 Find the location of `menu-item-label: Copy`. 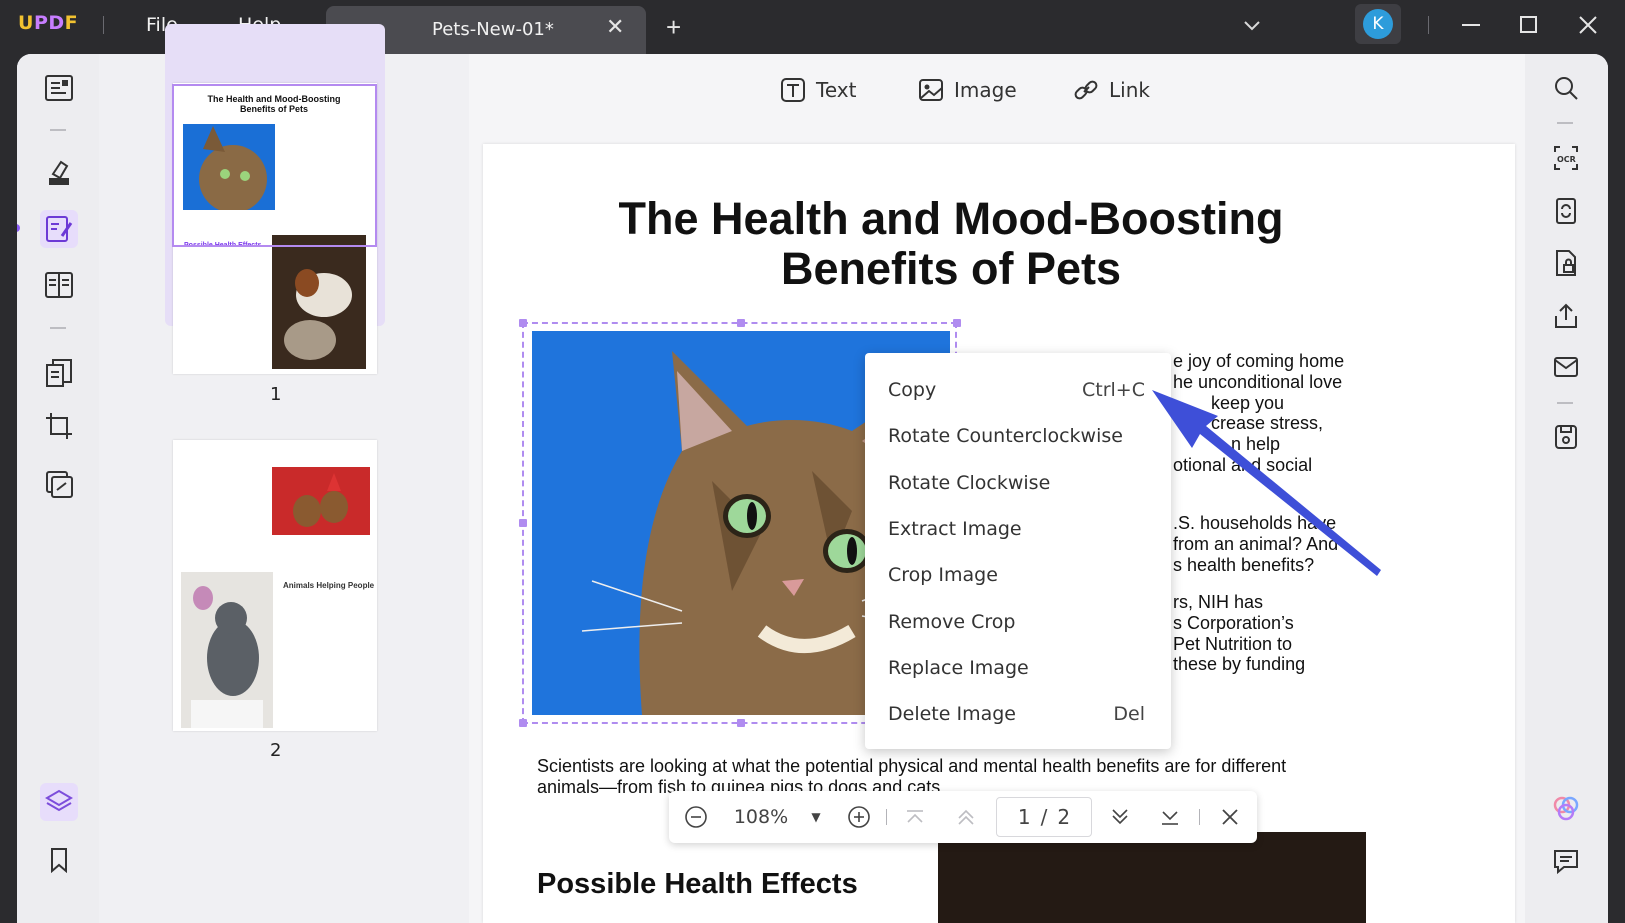

menu-item-label: Copy is located at coordinates (912, 390).